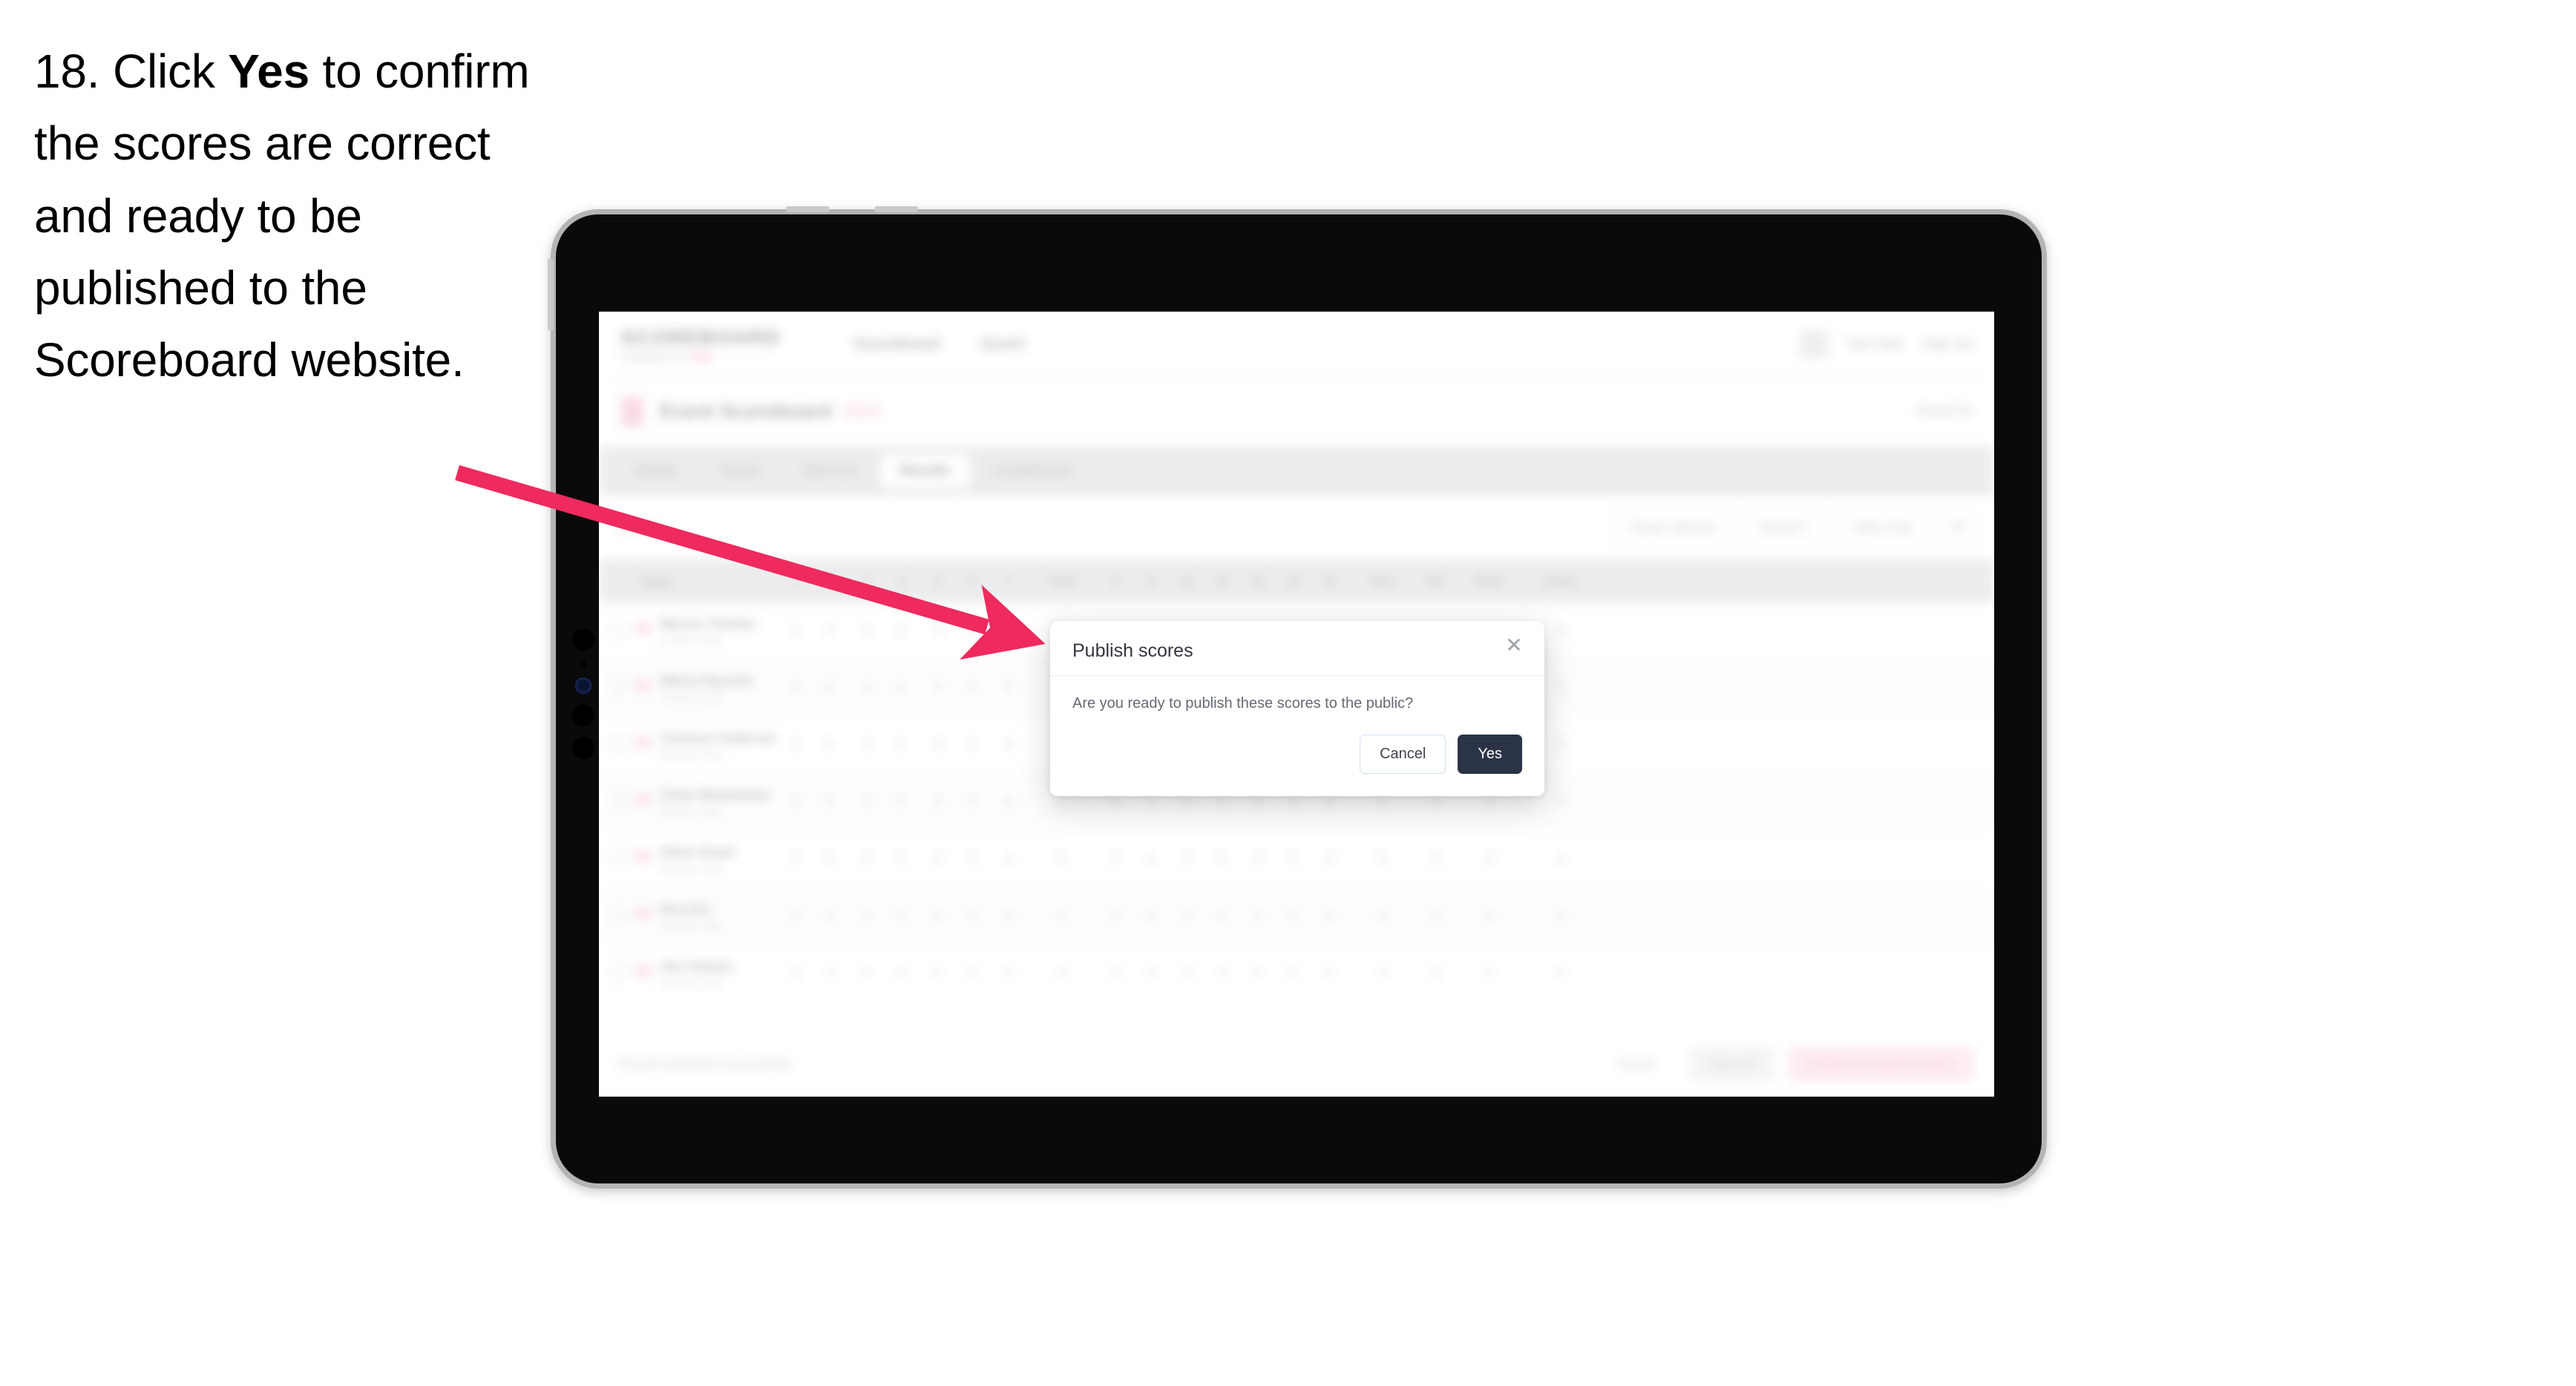 Image resolution: width=2576 pixels, height=1386 pixels. I want to click on footer-cancel-link: Cancel, so click(1637, 1064).